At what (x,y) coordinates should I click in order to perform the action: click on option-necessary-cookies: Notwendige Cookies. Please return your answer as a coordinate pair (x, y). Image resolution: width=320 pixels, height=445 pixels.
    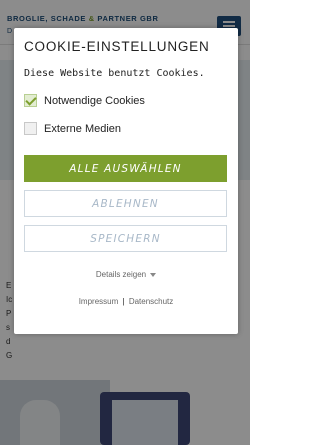
    Looking at the image, I should click on (84, 100).